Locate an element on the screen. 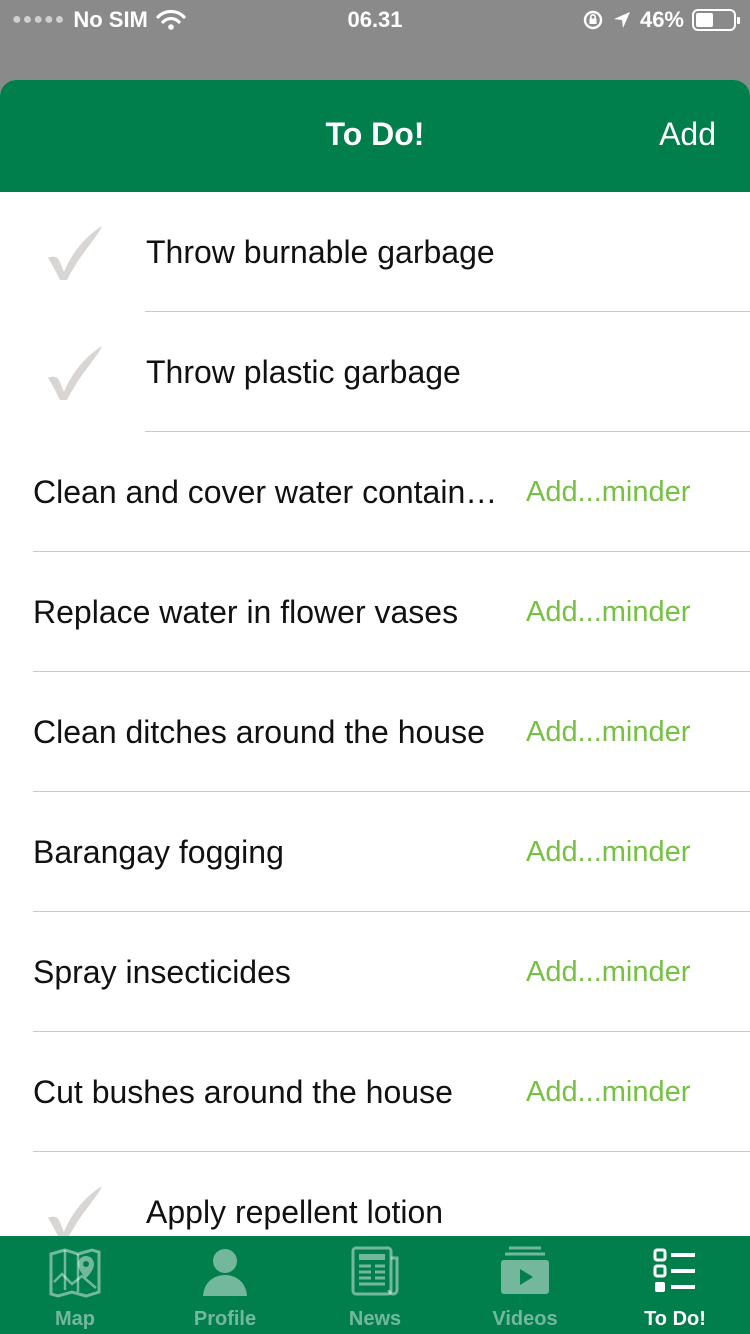 The image size is (750, 1334). todo-row: Spray insecticides Add...minder is located at coordinates (375, 972).